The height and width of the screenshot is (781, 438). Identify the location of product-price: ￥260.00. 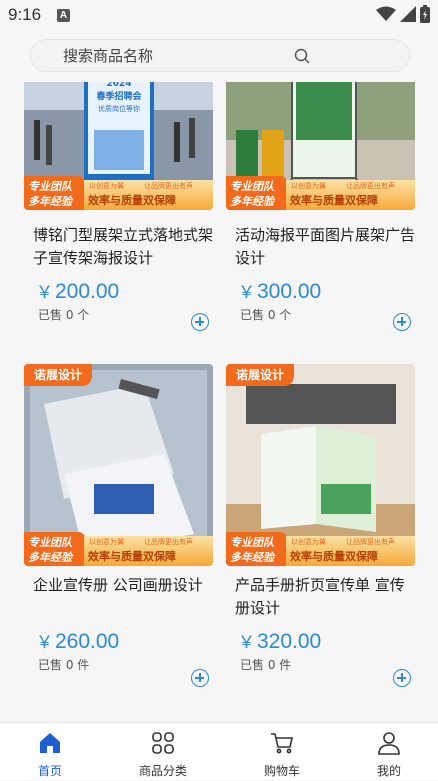
(78, 641).